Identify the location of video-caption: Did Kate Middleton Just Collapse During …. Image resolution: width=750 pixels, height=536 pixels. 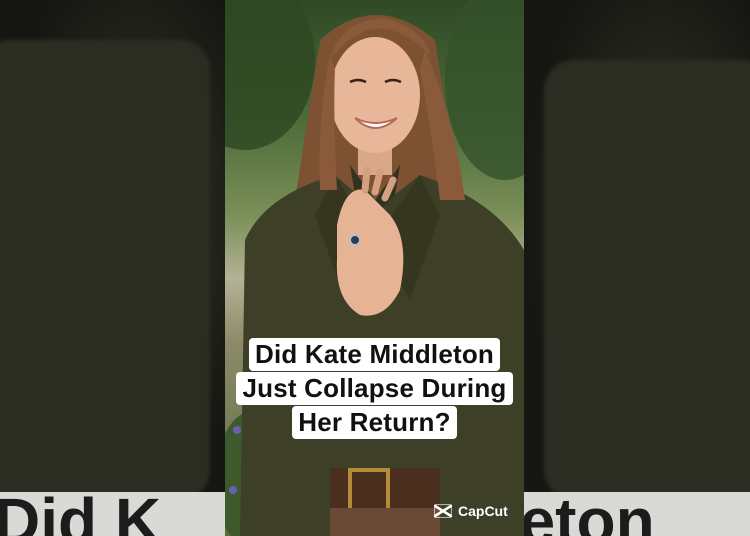
(374, 389).